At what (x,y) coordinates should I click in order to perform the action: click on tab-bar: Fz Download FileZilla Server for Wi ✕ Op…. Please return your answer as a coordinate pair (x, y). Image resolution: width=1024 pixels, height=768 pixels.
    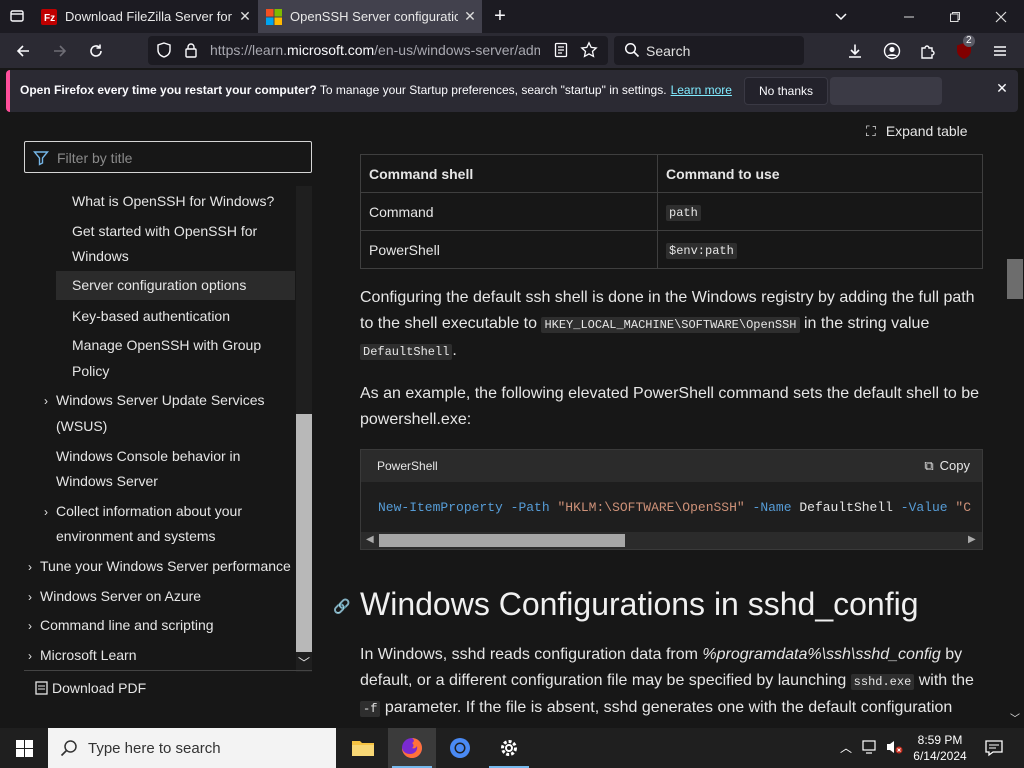
    Looking at the image, I should click on (512, 16).